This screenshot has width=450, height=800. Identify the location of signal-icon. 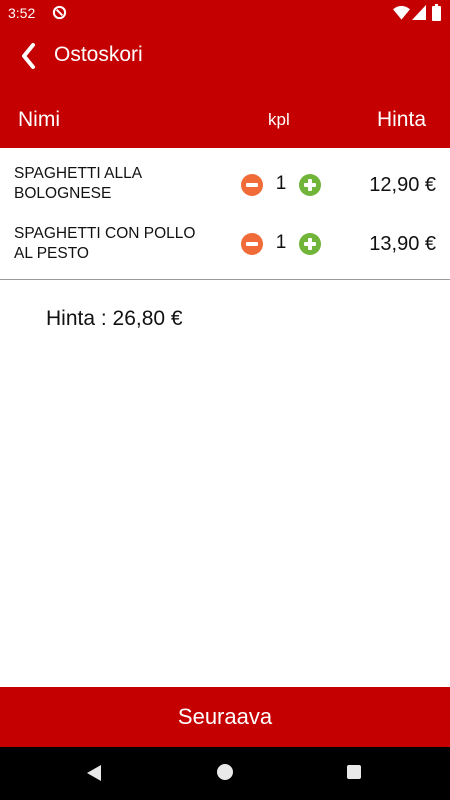
(419, 12).